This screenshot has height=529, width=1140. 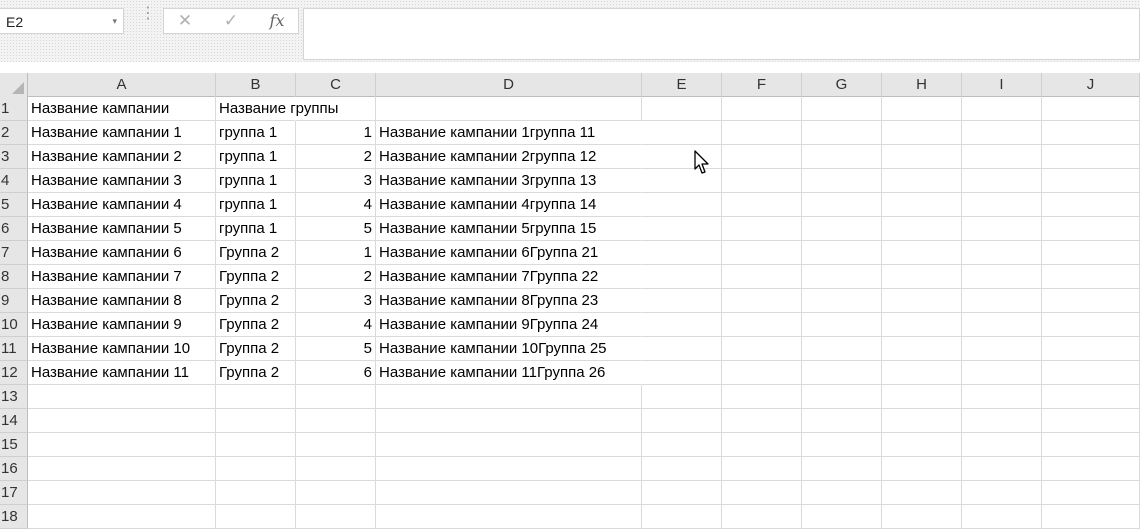 I want to click on cell-i16, so click(x=1002, y=469).